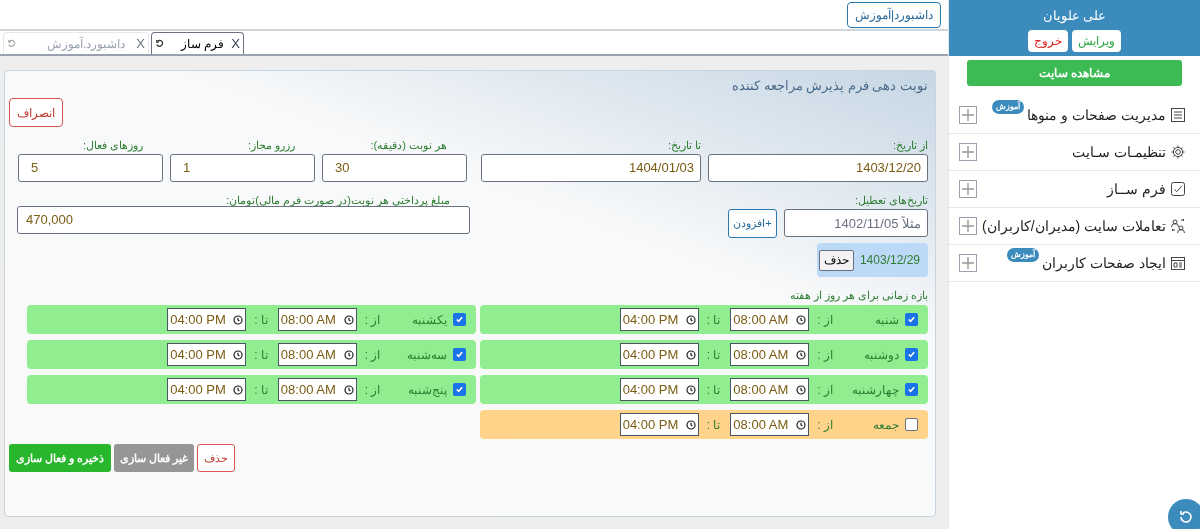 This screenshot has width=1200, height=529. Describe the element at coordinates (243, 220) in the screenshot. I see `text-field: 470,000` at that location.